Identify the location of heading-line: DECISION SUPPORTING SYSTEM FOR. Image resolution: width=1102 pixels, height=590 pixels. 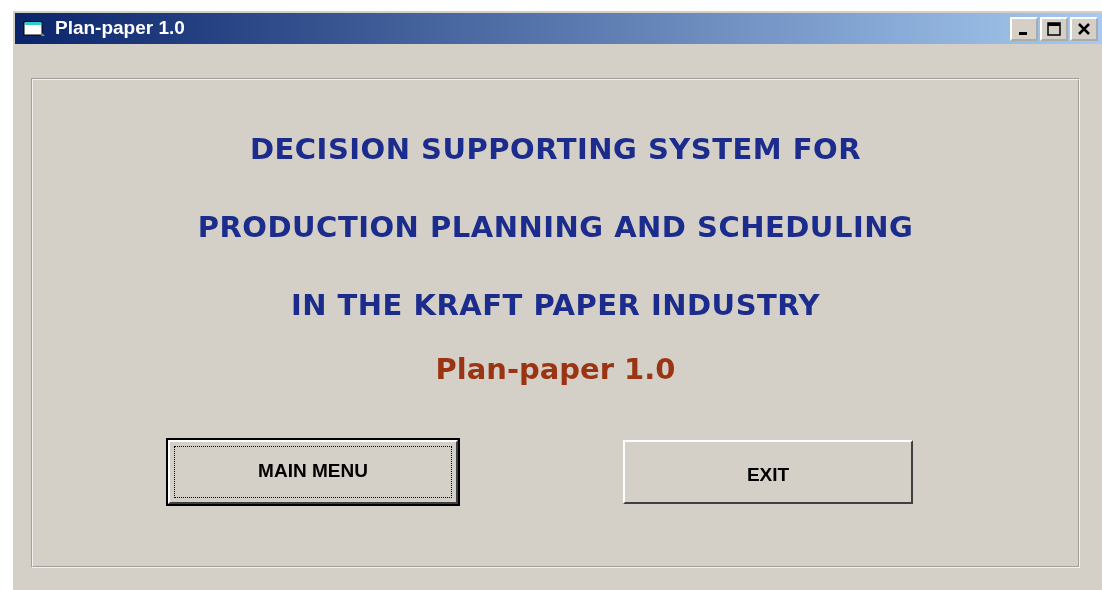
(555, 149).